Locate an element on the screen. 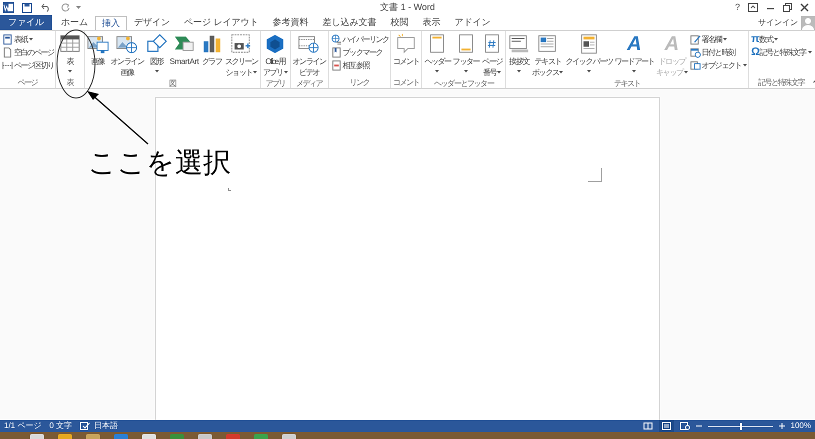 This screenshot has width=815, height=439. ribbon-button: 空白のページ is located at coordinates (28, 52).